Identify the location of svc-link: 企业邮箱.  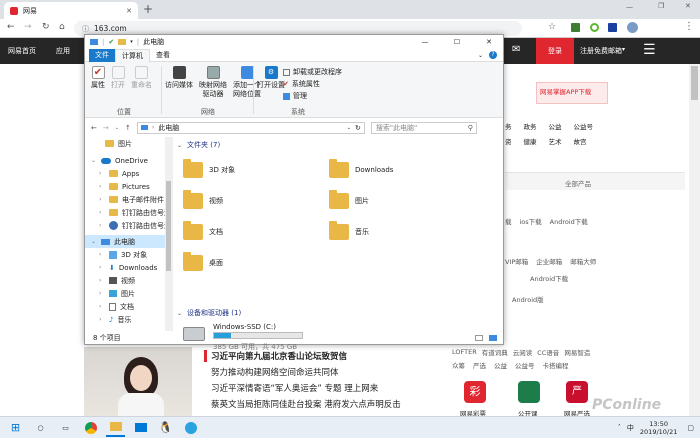
(549, 261).